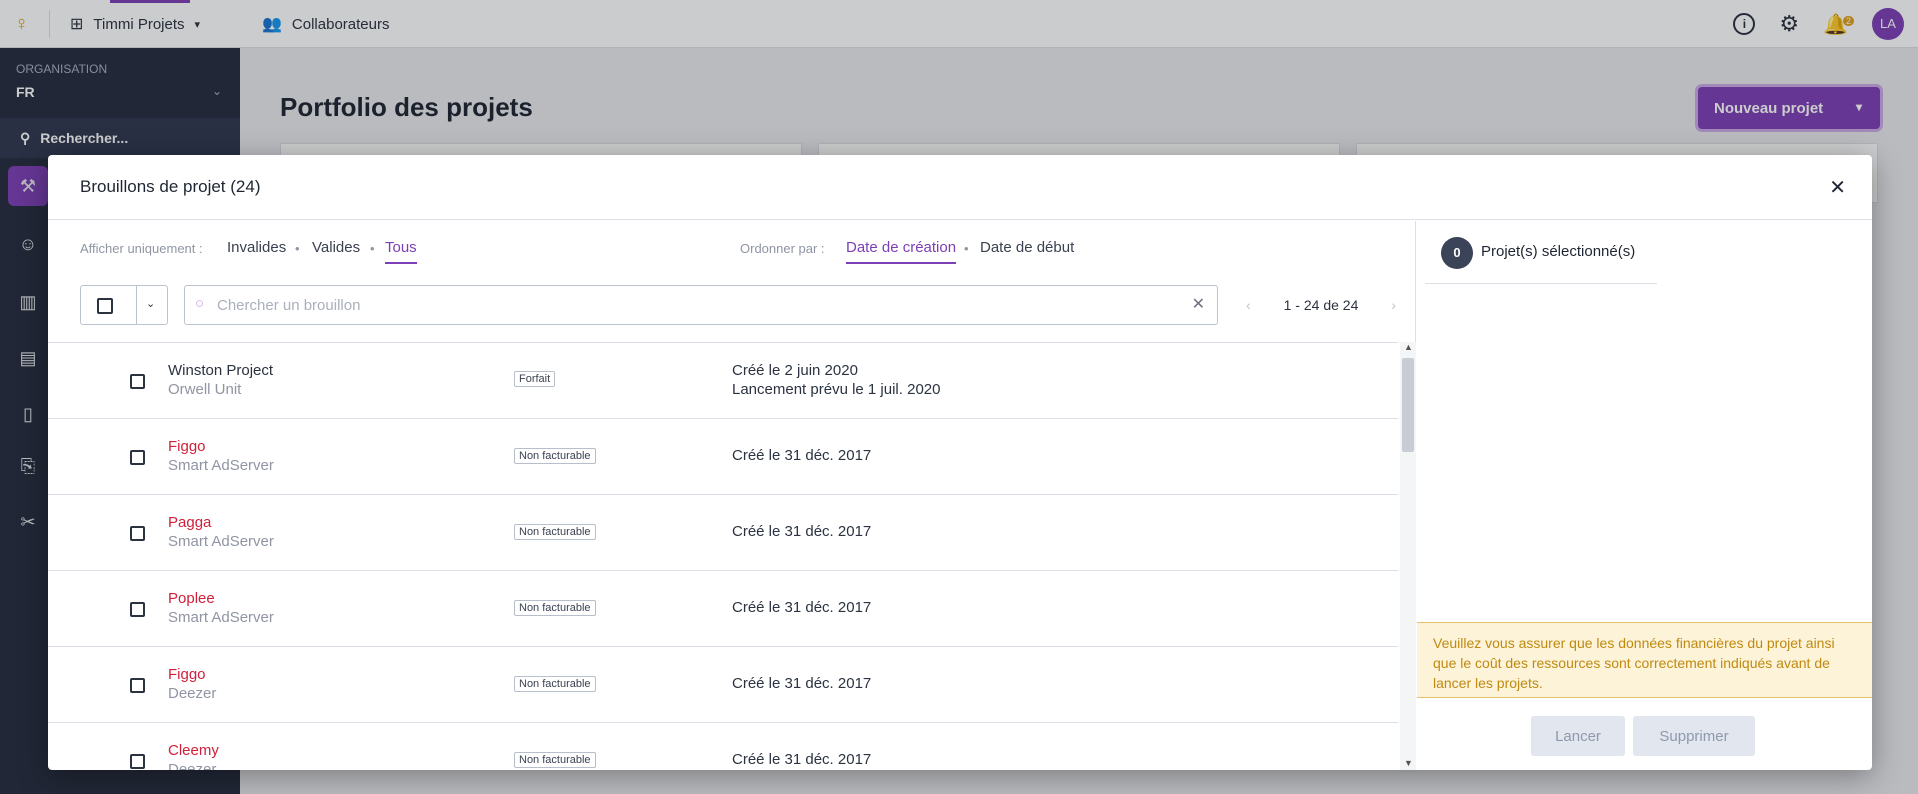 Image resolution: width=1918 pixels, height=794 pixels. Describe the element at coordinates (1248, 305) in the screenshot. I see `prev-page-icon: ‹` at that location.